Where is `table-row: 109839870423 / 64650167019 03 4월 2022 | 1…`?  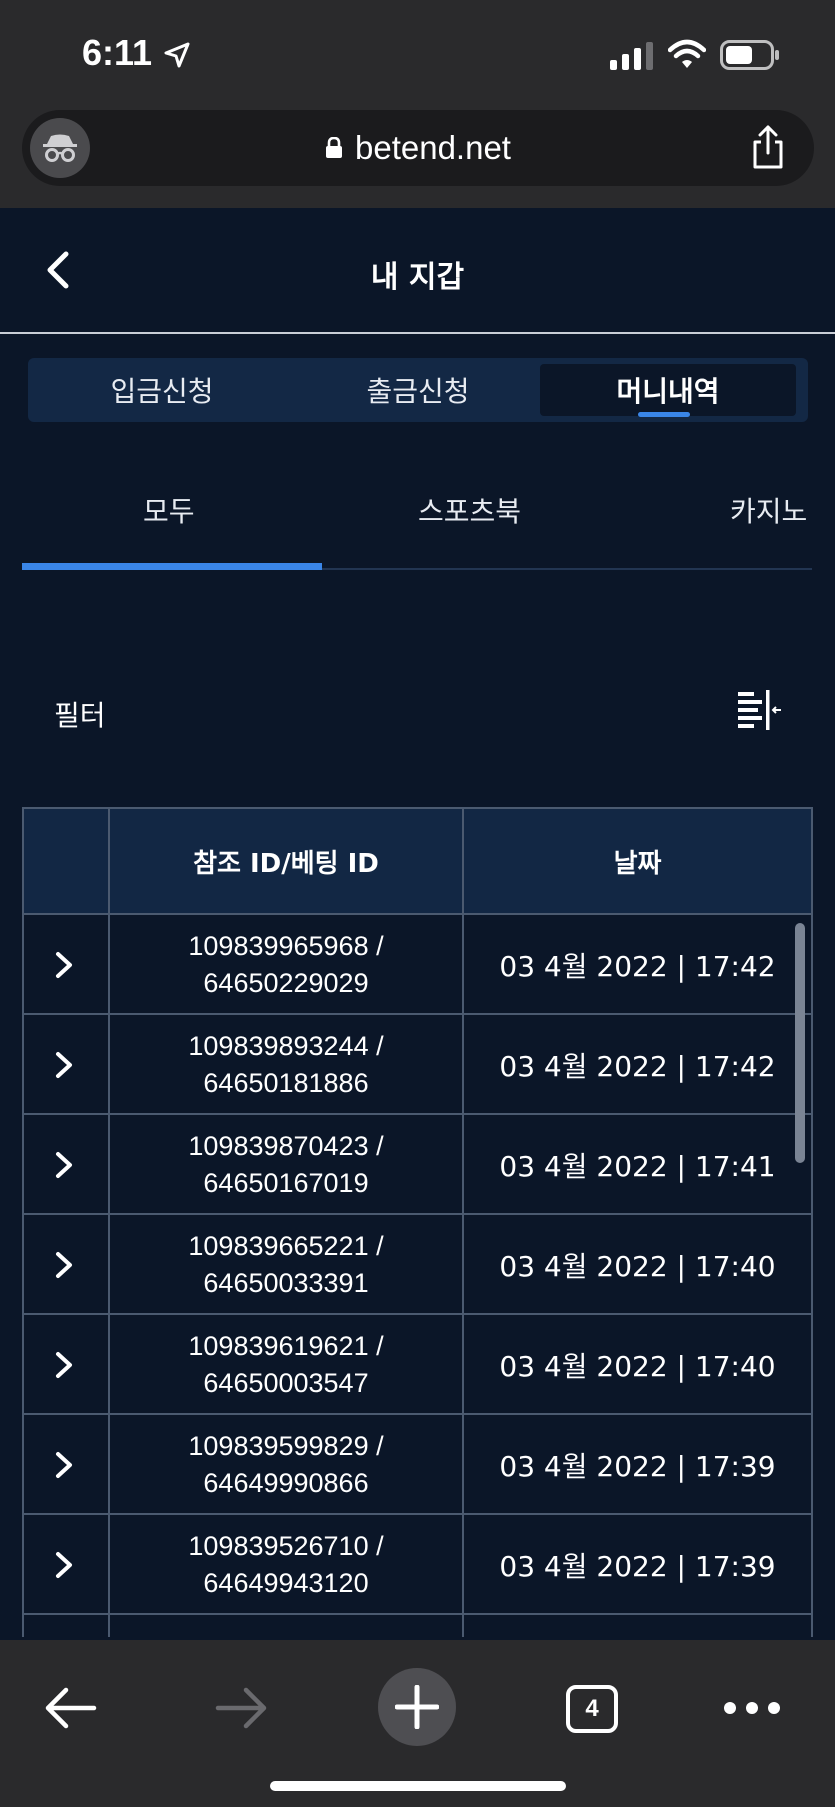 table-row: 109839870423 / 64650167019 03 4월 2022 | 1… is located at coordinates (417, 1165).